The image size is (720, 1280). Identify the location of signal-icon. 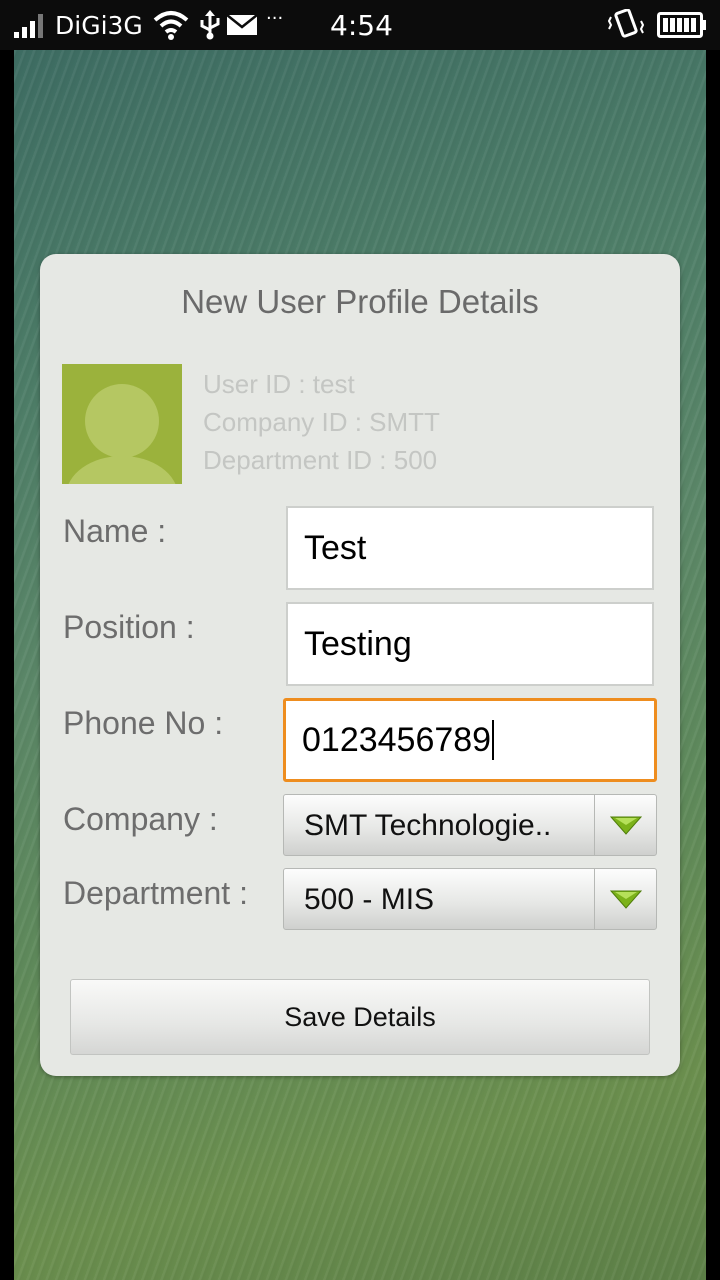
(28, 26).